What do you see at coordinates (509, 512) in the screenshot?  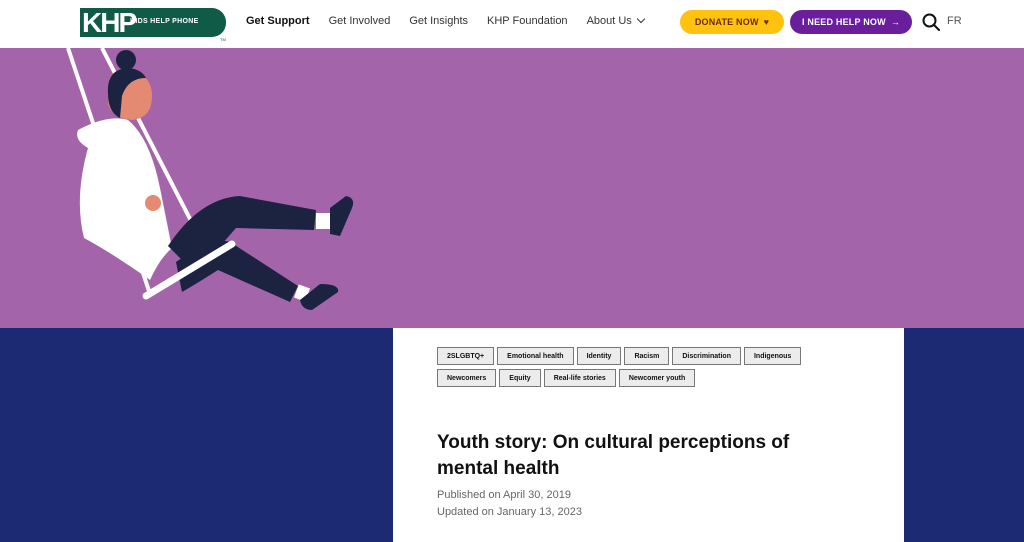 I see `updated-date: Updated on January 13, 2023` at bounding box center [509, 512].